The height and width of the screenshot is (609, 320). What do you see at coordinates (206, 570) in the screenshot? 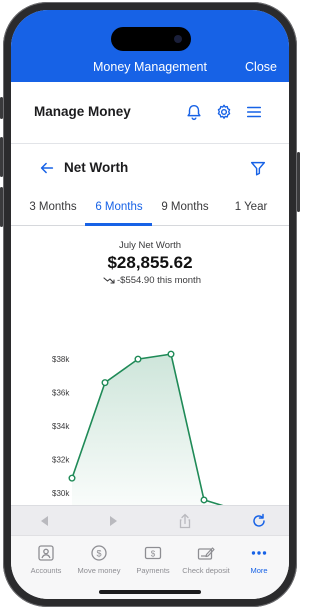
I see `tab-label: Check deposit` at bounding box center [206, 570].